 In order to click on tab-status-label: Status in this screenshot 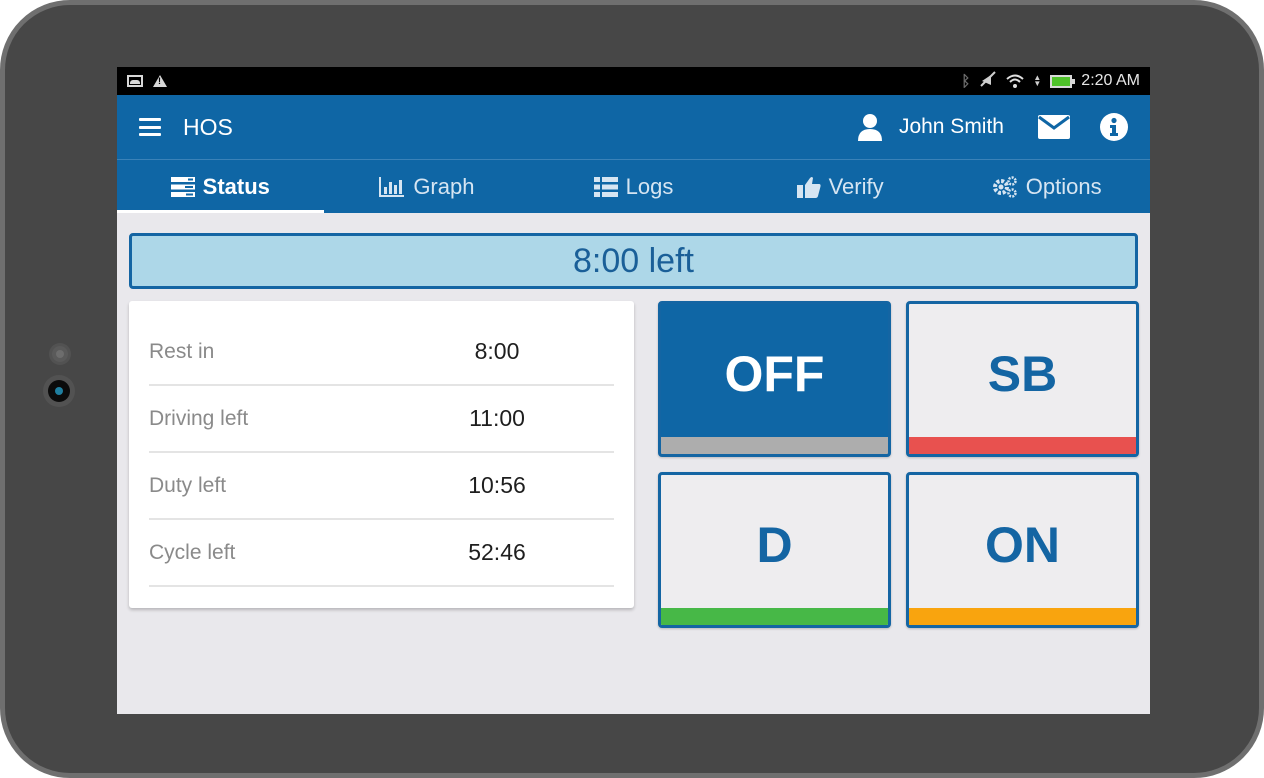, I will do `click(236, 186)`.